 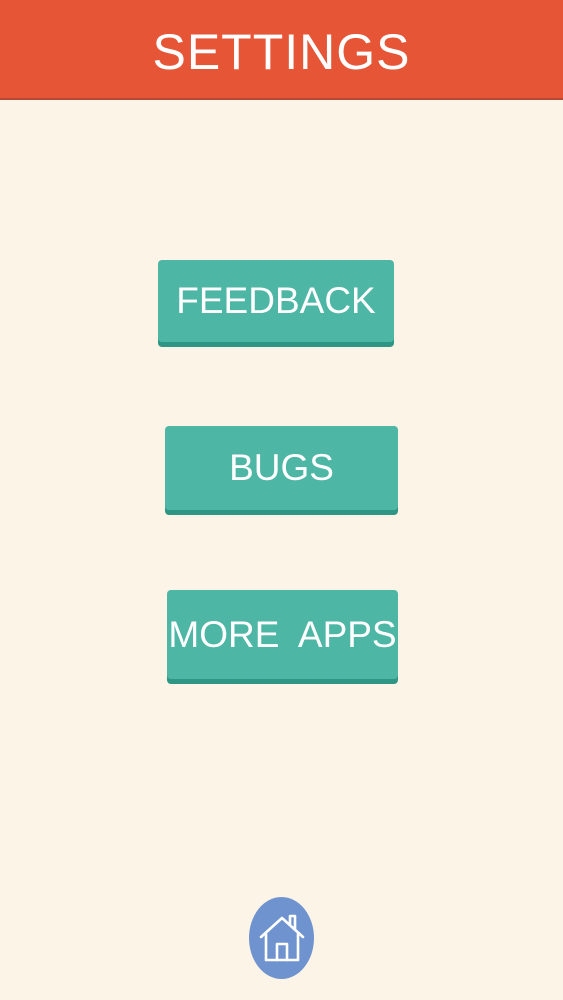 I want to click on home-icon, so click(x=281, y=938).